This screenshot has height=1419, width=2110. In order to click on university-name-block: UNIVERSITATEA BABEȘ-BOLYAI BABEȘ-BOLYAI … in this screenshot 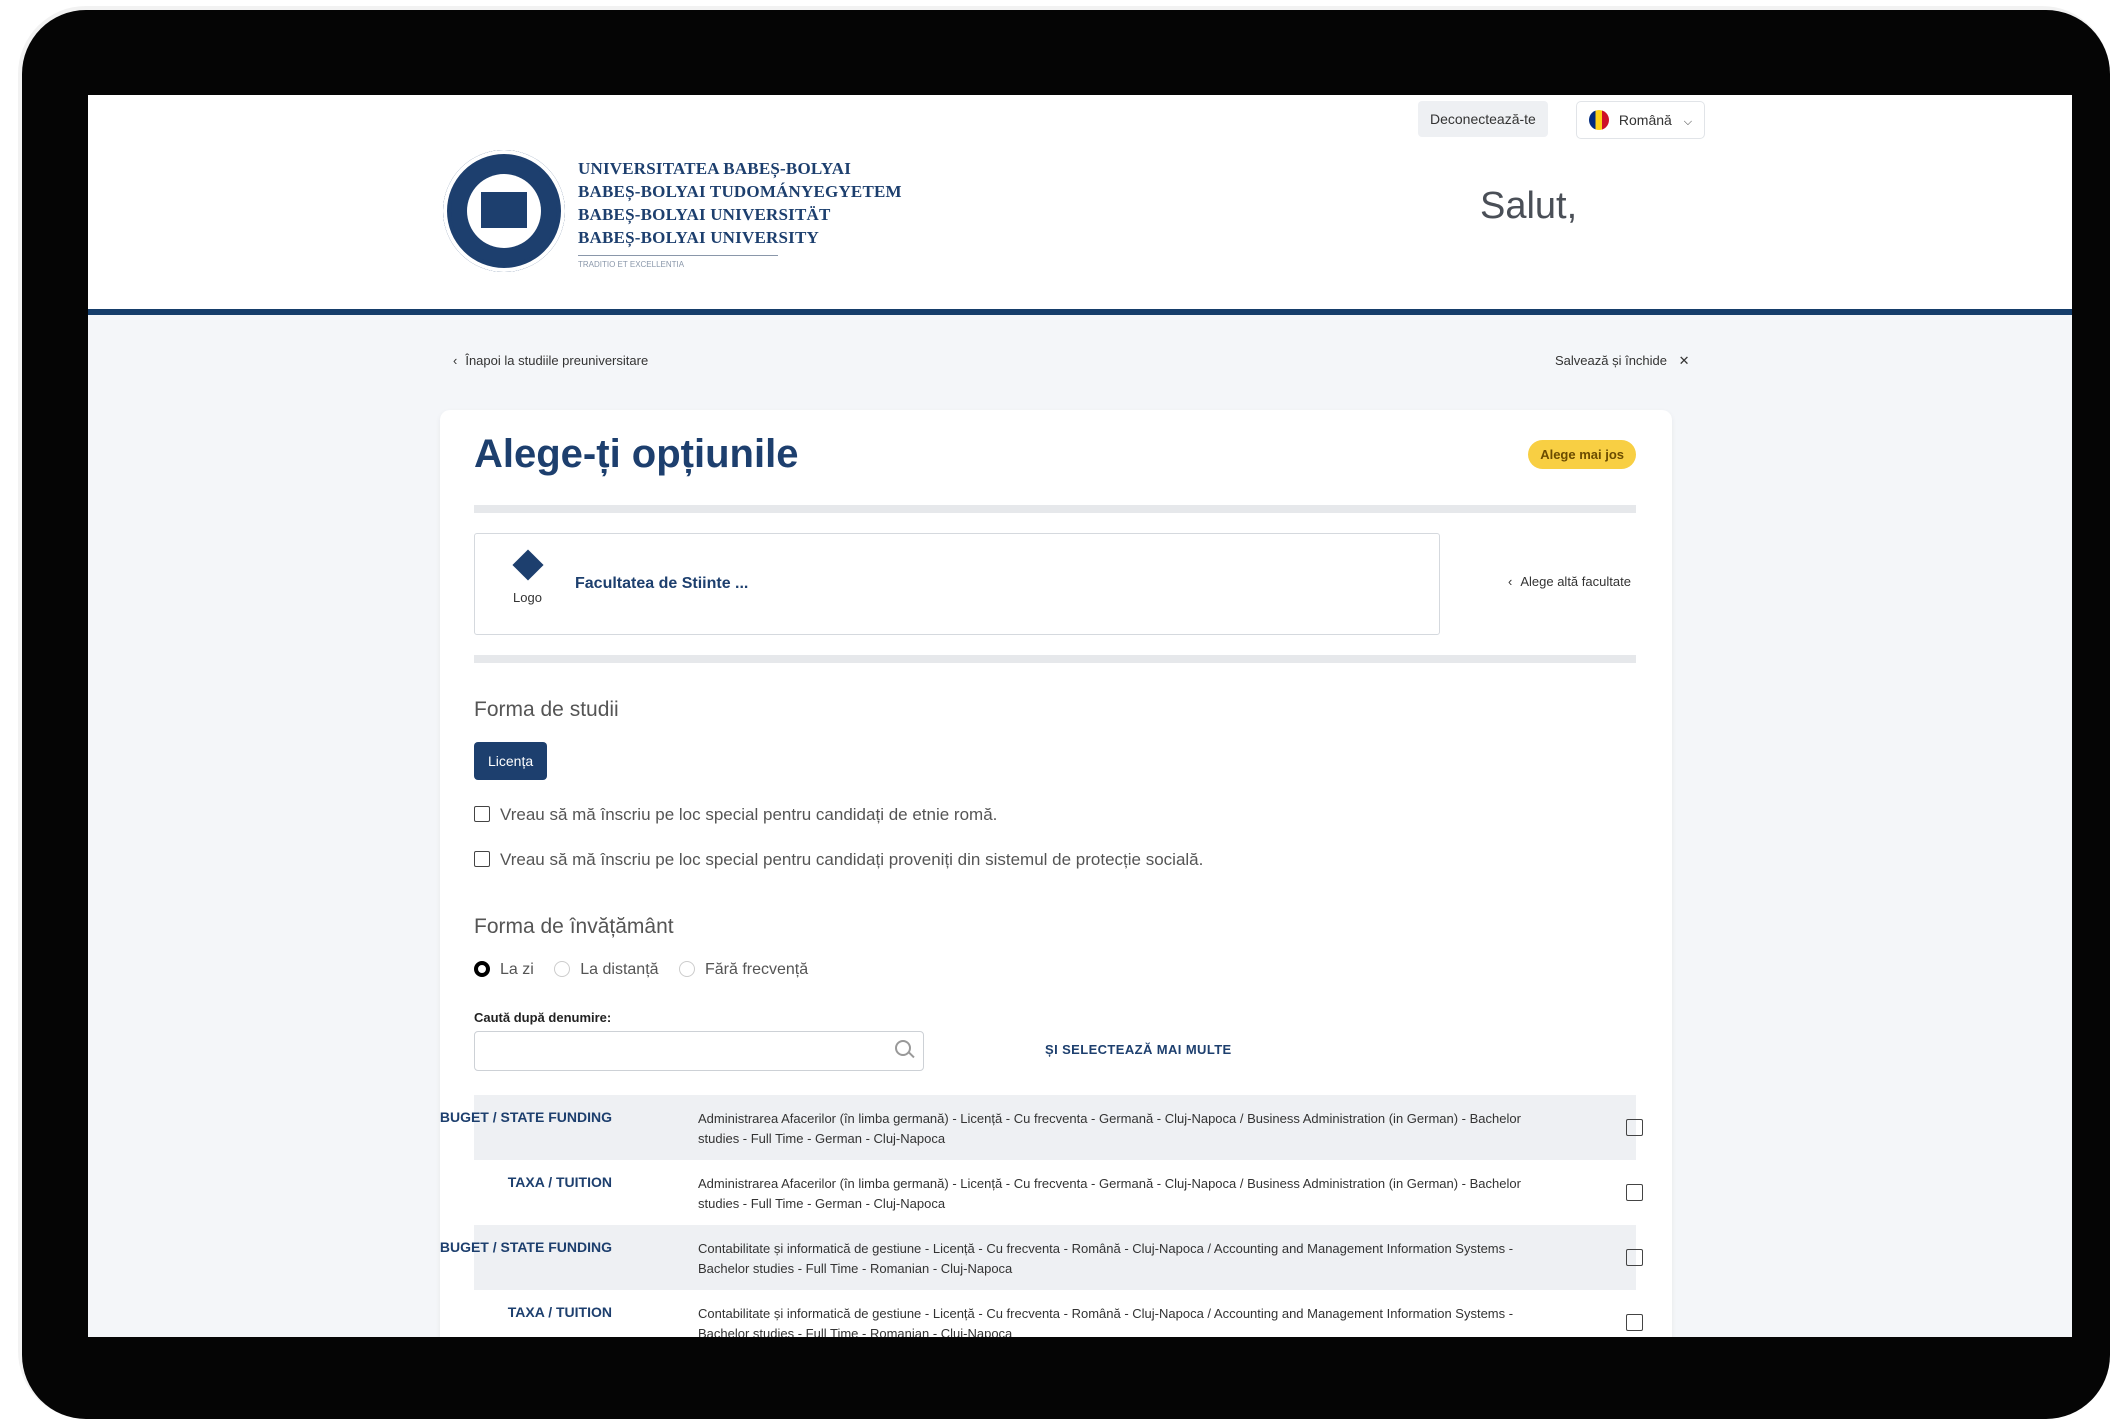, I will do `click(740, 213)`.